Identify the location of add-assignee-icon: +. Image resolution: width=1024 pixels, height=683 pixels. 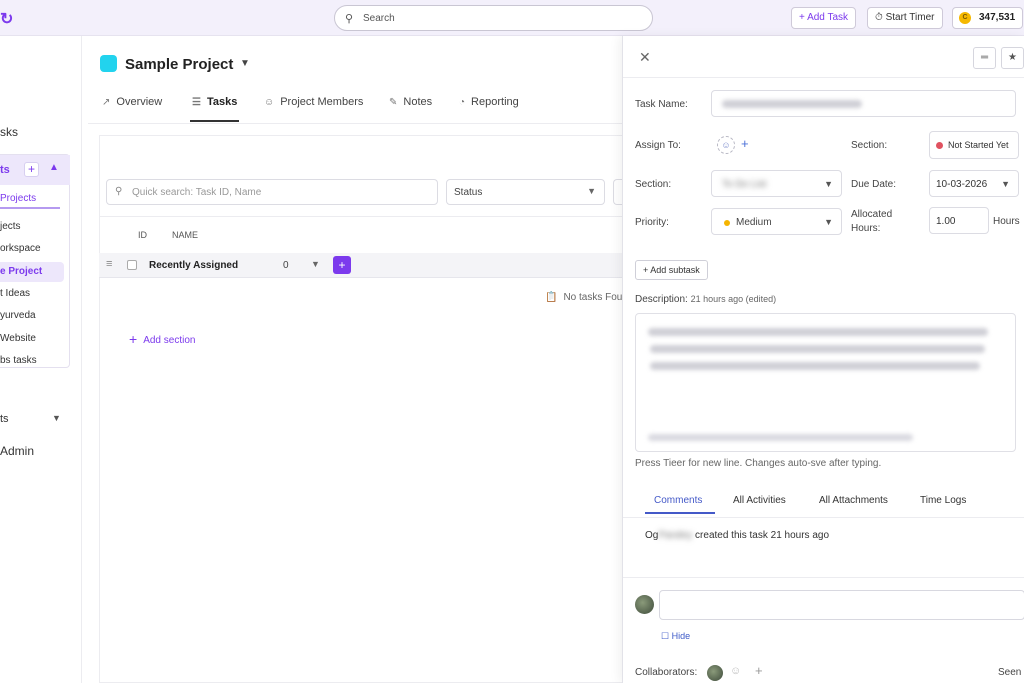
(745, 143).